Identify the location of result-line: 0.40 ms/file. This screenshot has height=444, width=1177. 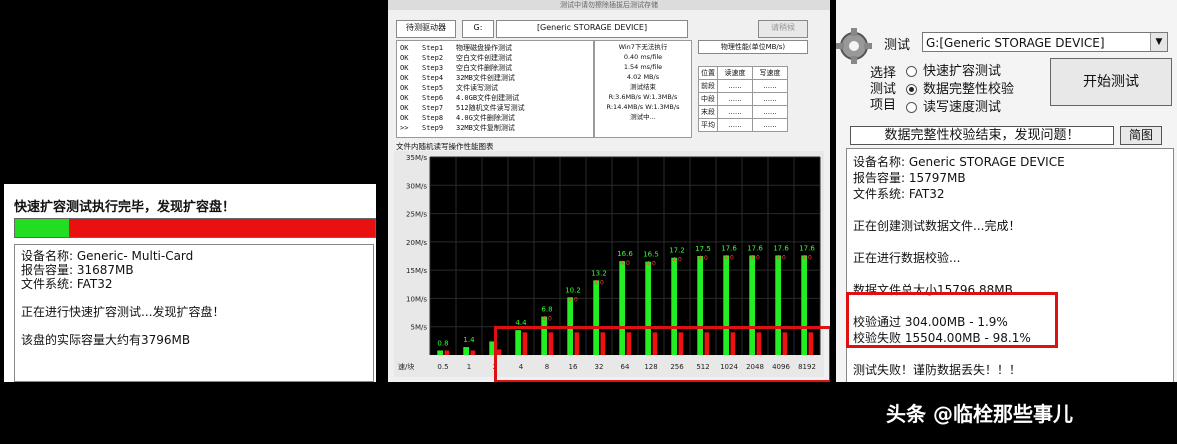
(643, 57).